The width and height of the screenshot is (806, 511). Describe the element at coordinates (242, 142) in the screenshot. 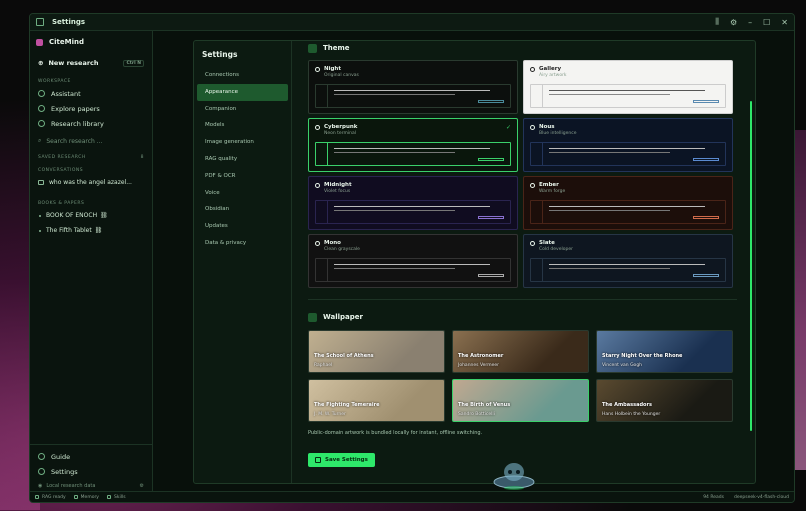

I see `settings-nav-image-generation: Image generation` at that location.